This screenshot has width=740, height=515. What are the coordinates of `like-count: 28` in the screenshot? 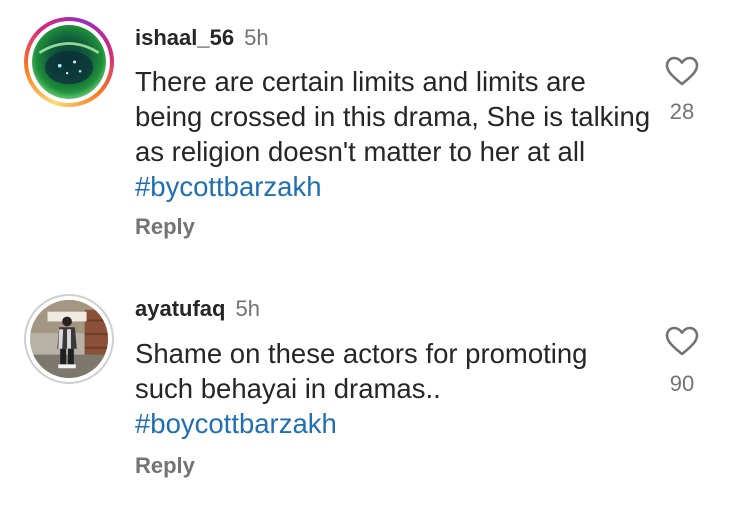 It's located at (682, 111).